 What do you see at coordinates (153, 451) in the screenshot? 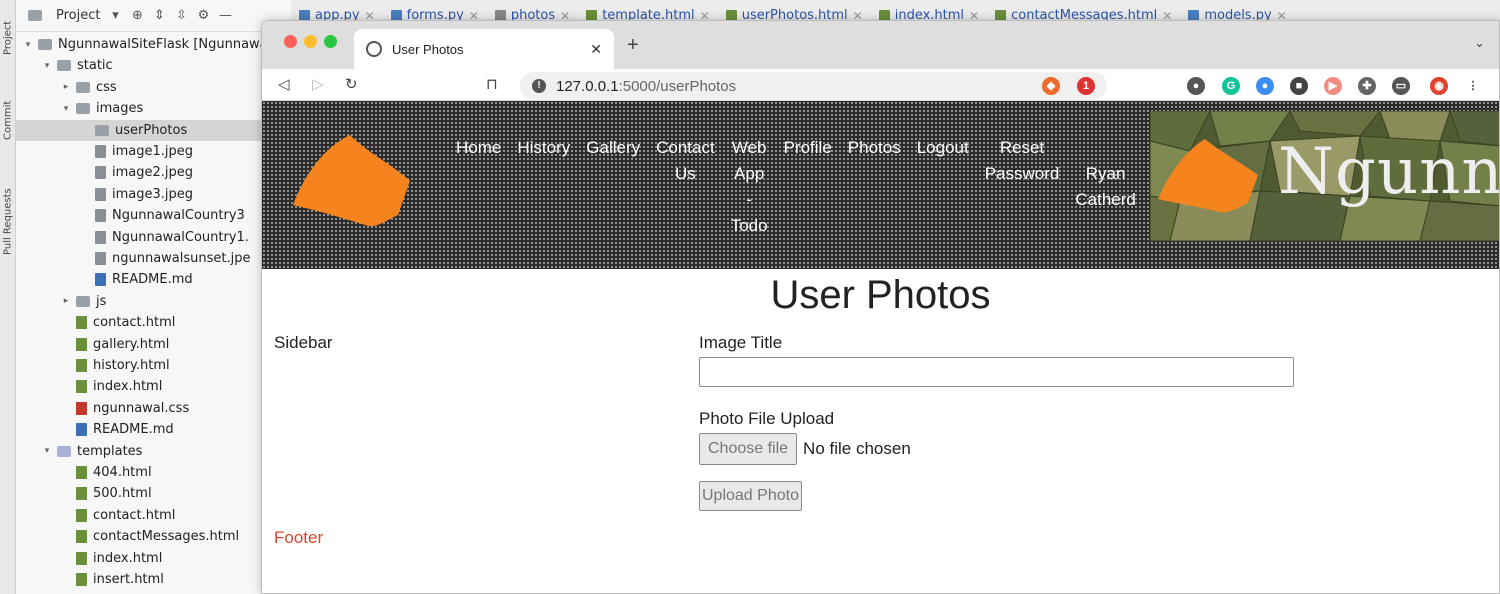
I see `tree-item: ▾ templates` at bounding box center [153, 451].